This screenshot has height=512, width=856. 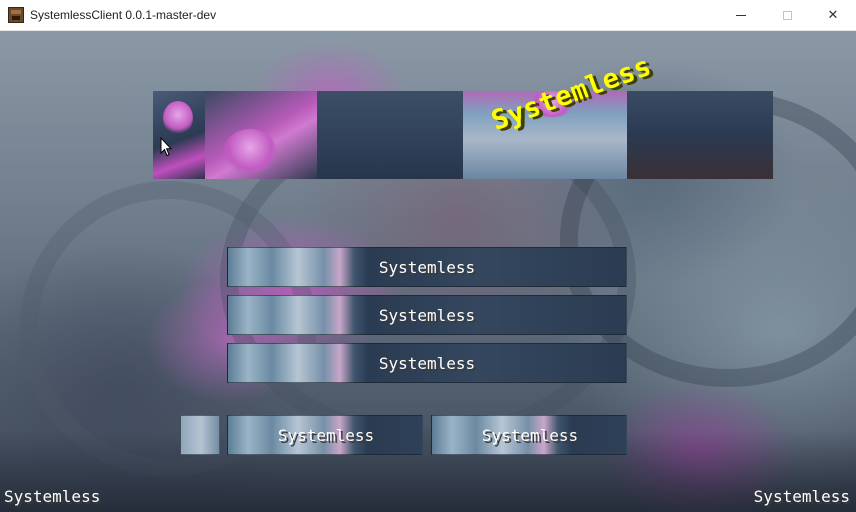 I want to click on close-button: ✕, so click(x=833, y=15).